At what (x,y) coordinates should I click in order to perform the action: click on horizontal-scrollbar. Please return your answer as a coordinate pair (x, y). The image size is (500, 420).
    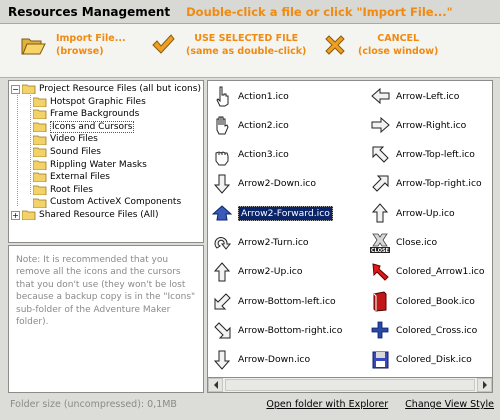
    Looking at the image, I should click on (350, 385).